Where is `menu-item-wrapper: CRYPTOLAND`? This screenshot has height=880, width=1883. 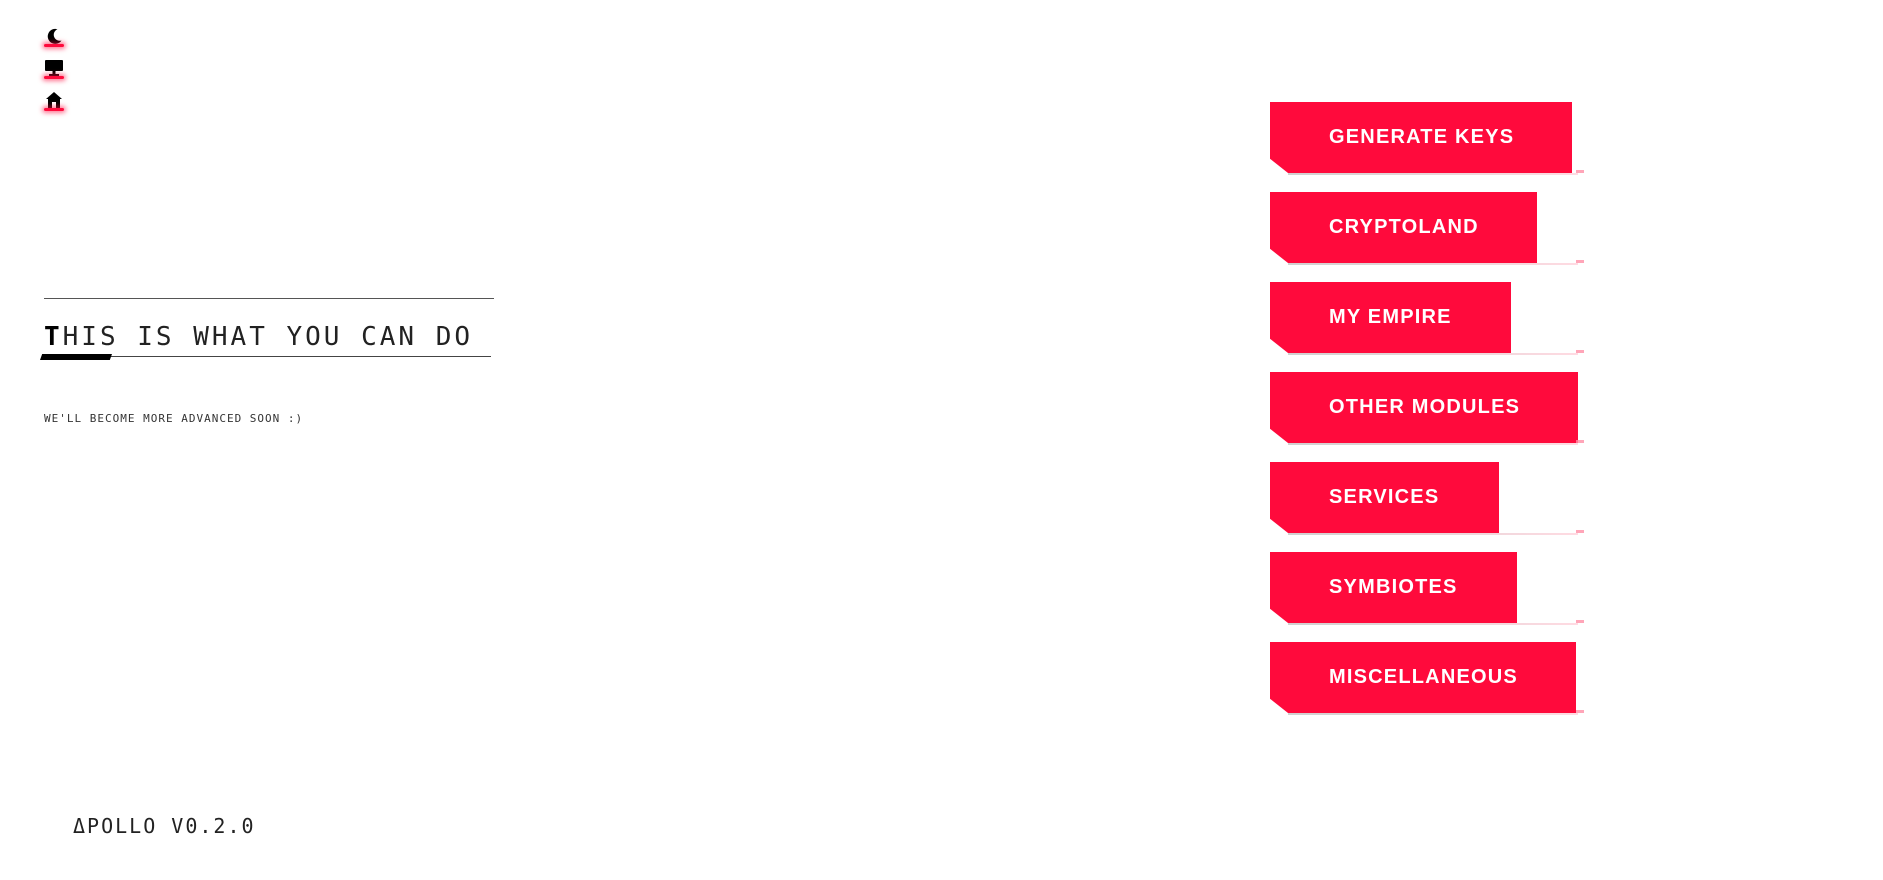
menu-item-wrapper: CRYPTOLAND is located at coordinates (1427, 237).